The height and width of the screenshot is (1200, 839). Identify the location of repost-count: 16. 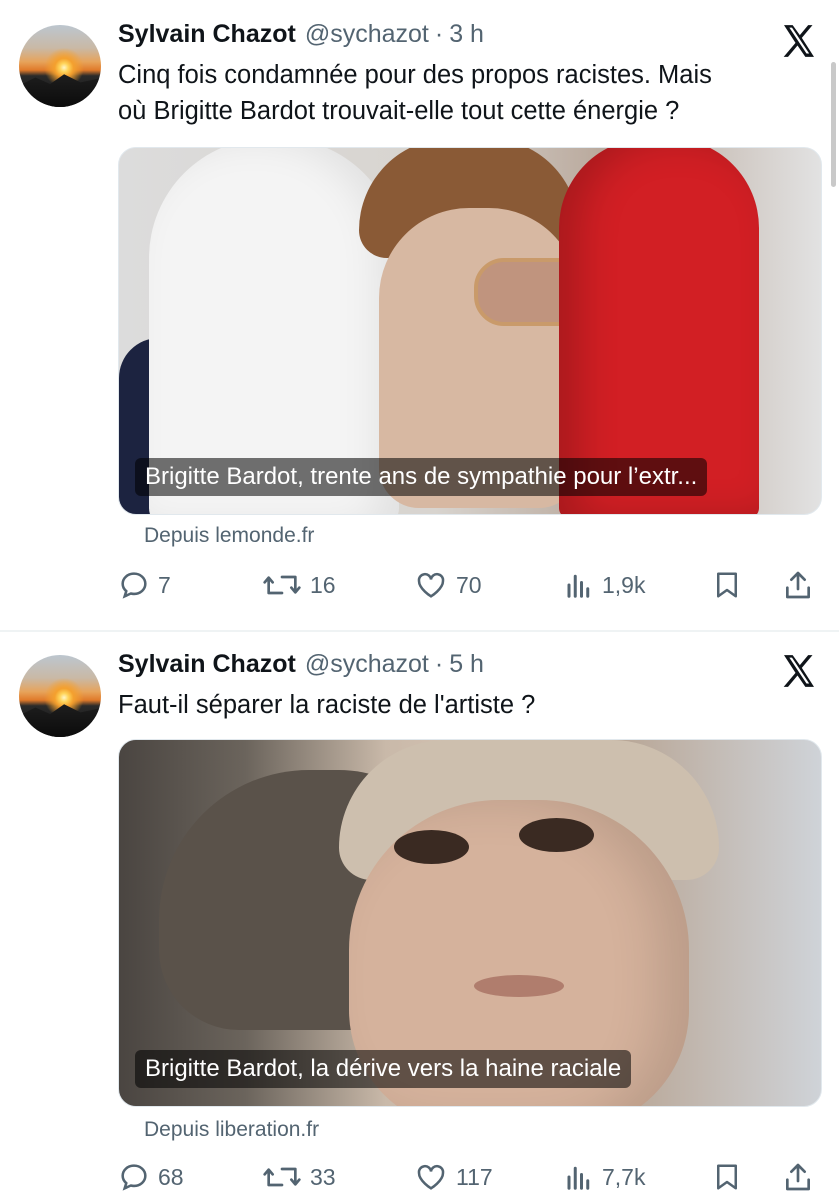
(323, 584).